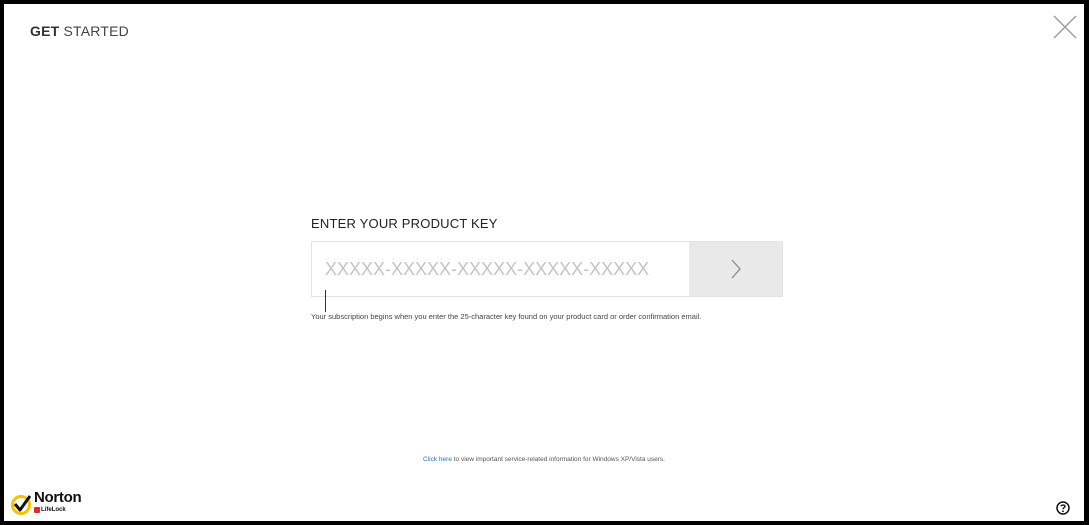 The image size is (1089, 525). What do you see at coordinates (404, 223) in the screenshot?
I see `product-key-label: ENTER YOUR PRODUCT KEY` at bounding box center [404, 223].